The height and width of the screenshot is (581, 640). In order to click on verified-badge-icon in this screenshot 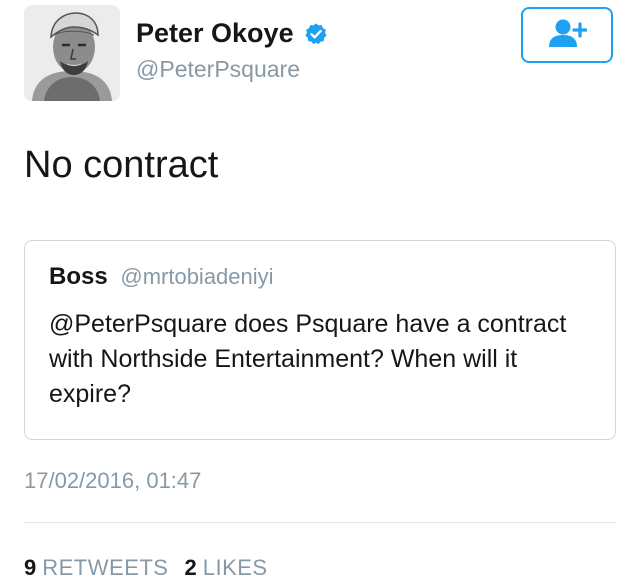, I will do `click(316, 34)`.